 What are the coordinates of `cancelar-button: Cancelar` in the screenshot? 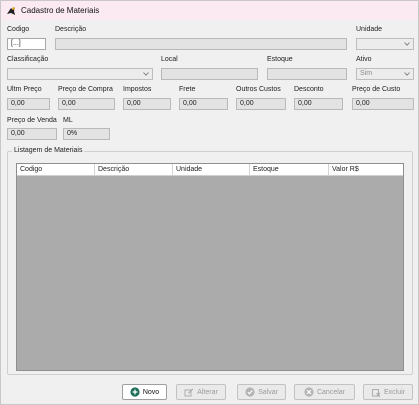 It's located at (324, 392).